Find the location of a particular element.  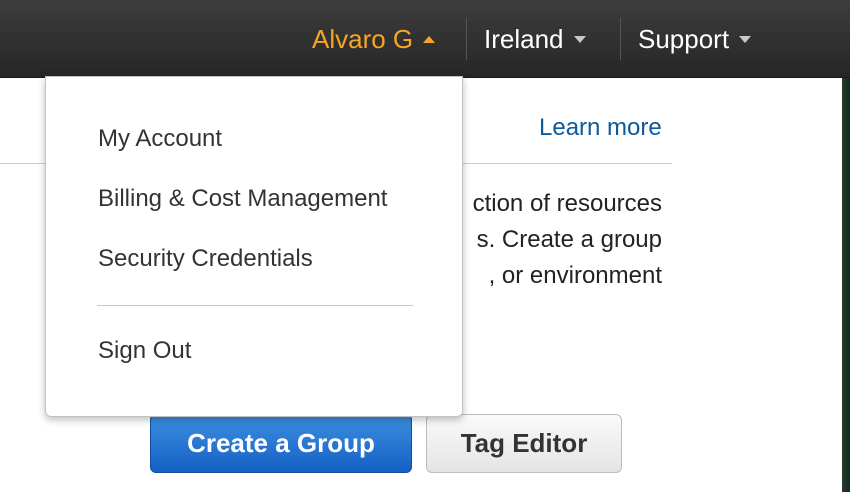

menu-item-security-credentials: Security Credentials is located at coordinates (205, 259).